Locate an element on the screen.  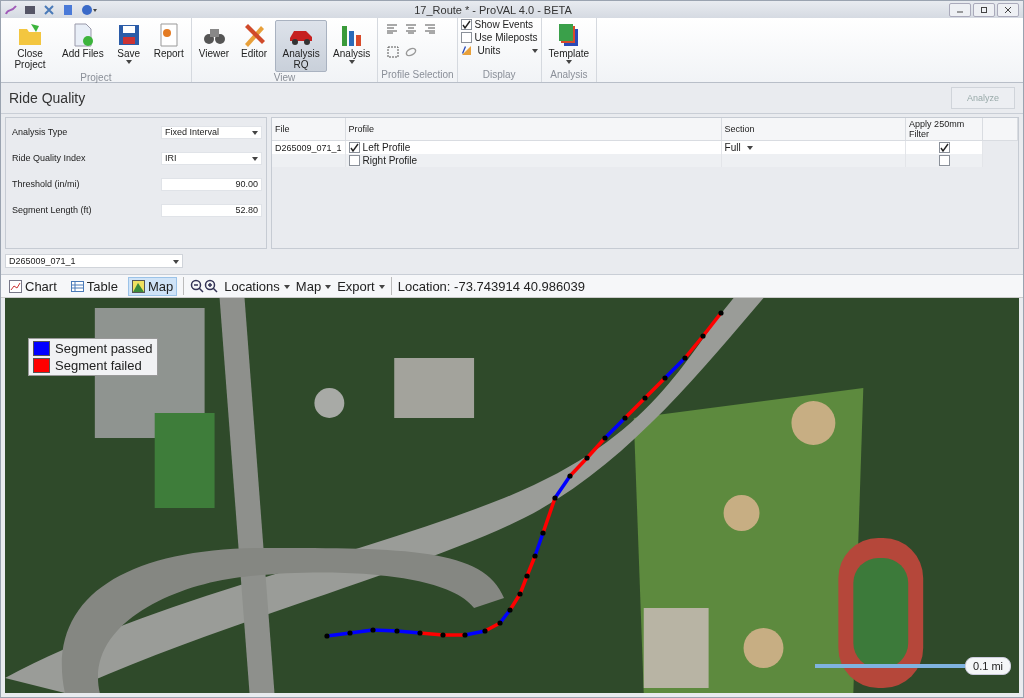
select-box-icon is located at coordinates (393, 51).